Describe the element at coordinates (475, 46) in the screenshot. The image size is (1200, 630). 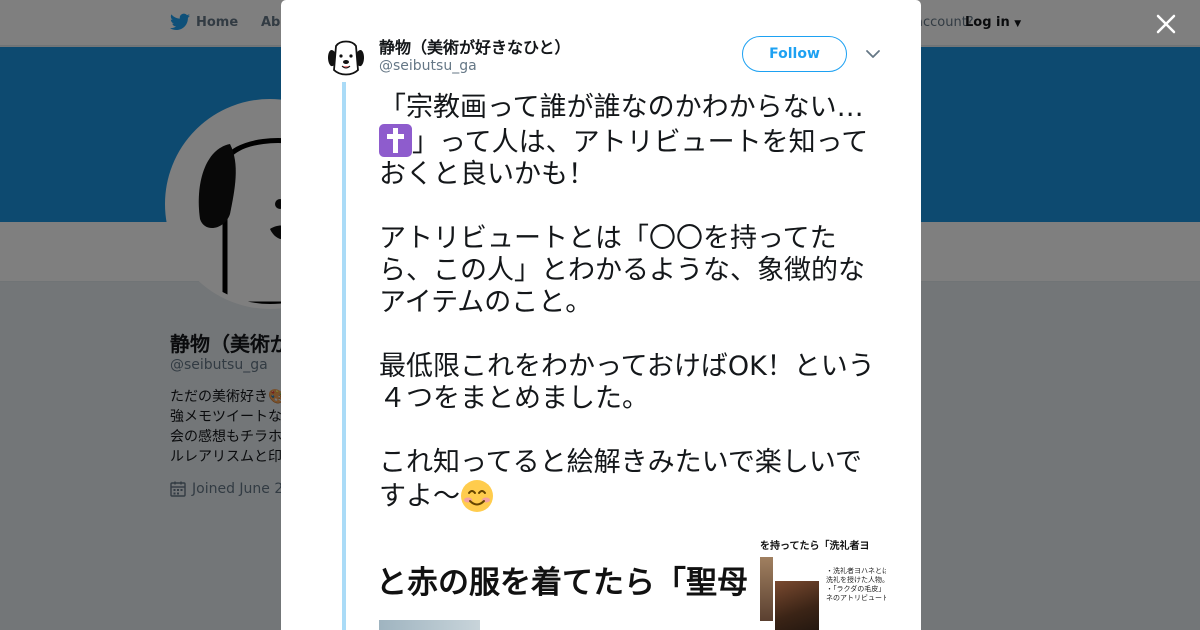
I see `tweet-author-name: 静物（美術が好きなひと）` at that location.